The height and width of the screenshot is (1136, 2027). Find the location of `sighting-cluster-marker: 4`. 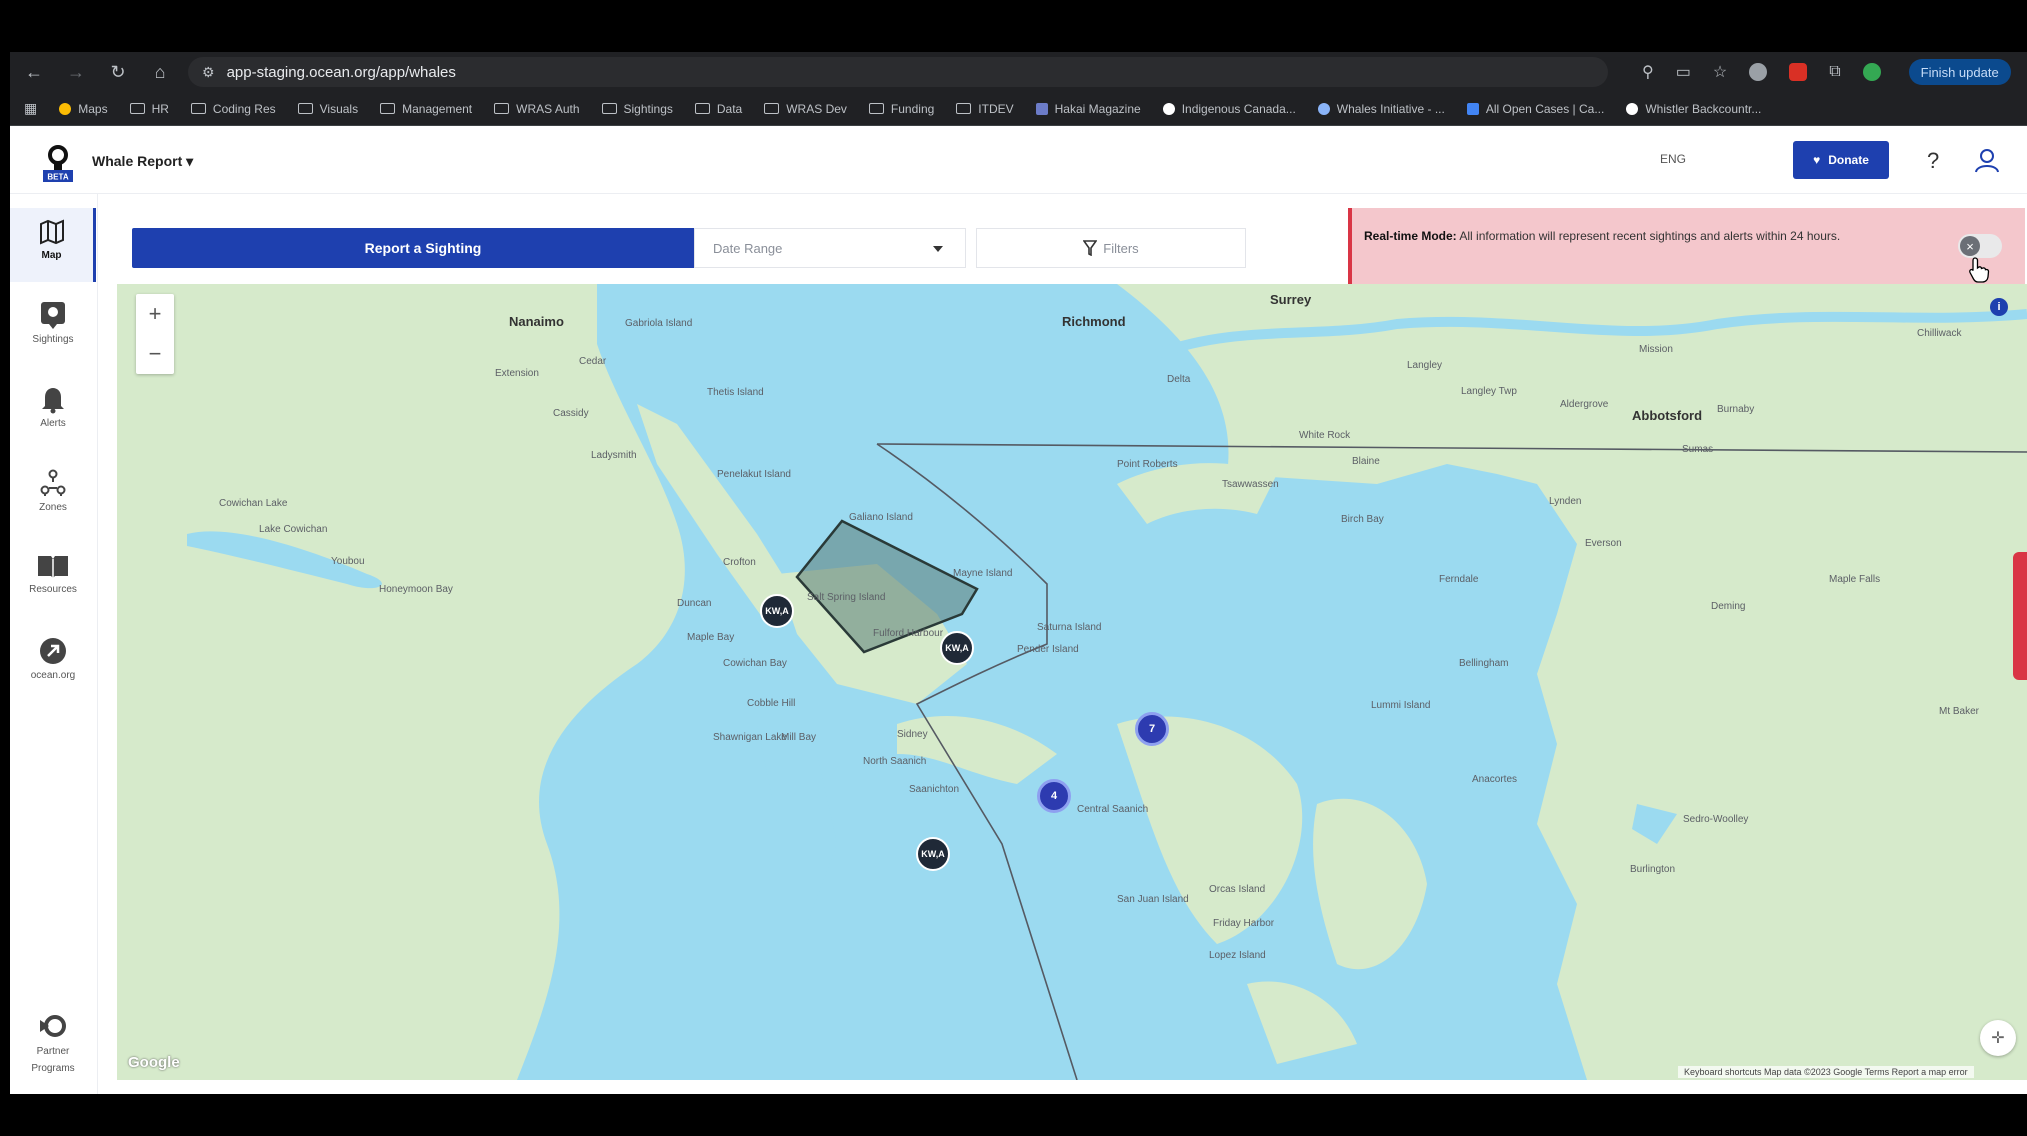

sighting-cluster-marker: 4 is located at coordinates (1054, 796).